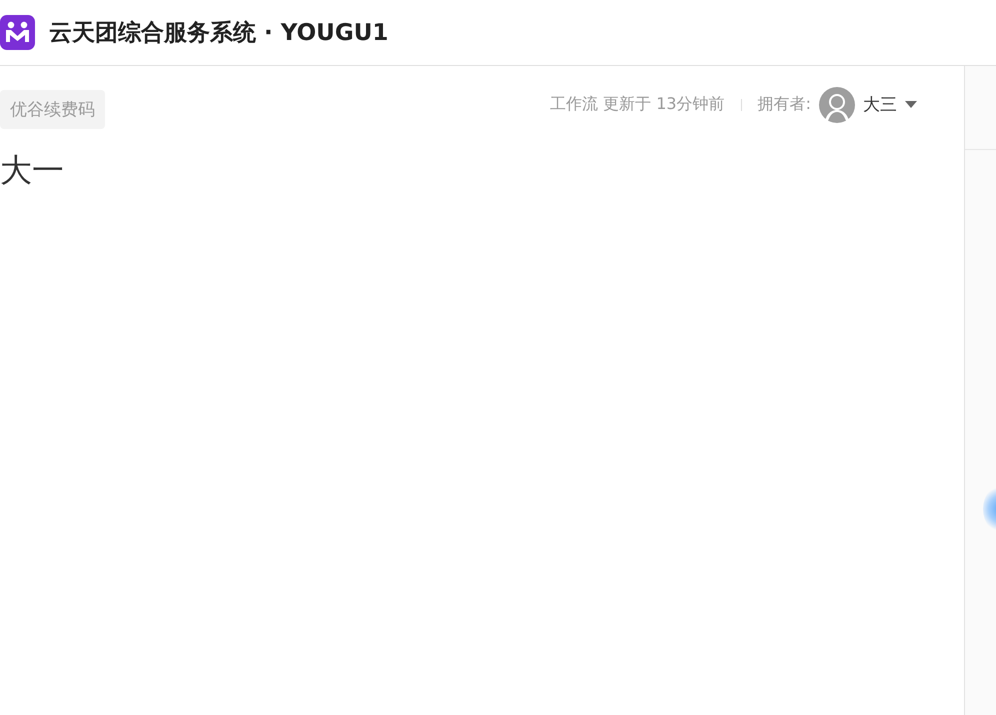  What do you see at coordinates (784, 104) in the screenshot?
I see `owner-label: 拥有者:` at bounding box center [784, 104].